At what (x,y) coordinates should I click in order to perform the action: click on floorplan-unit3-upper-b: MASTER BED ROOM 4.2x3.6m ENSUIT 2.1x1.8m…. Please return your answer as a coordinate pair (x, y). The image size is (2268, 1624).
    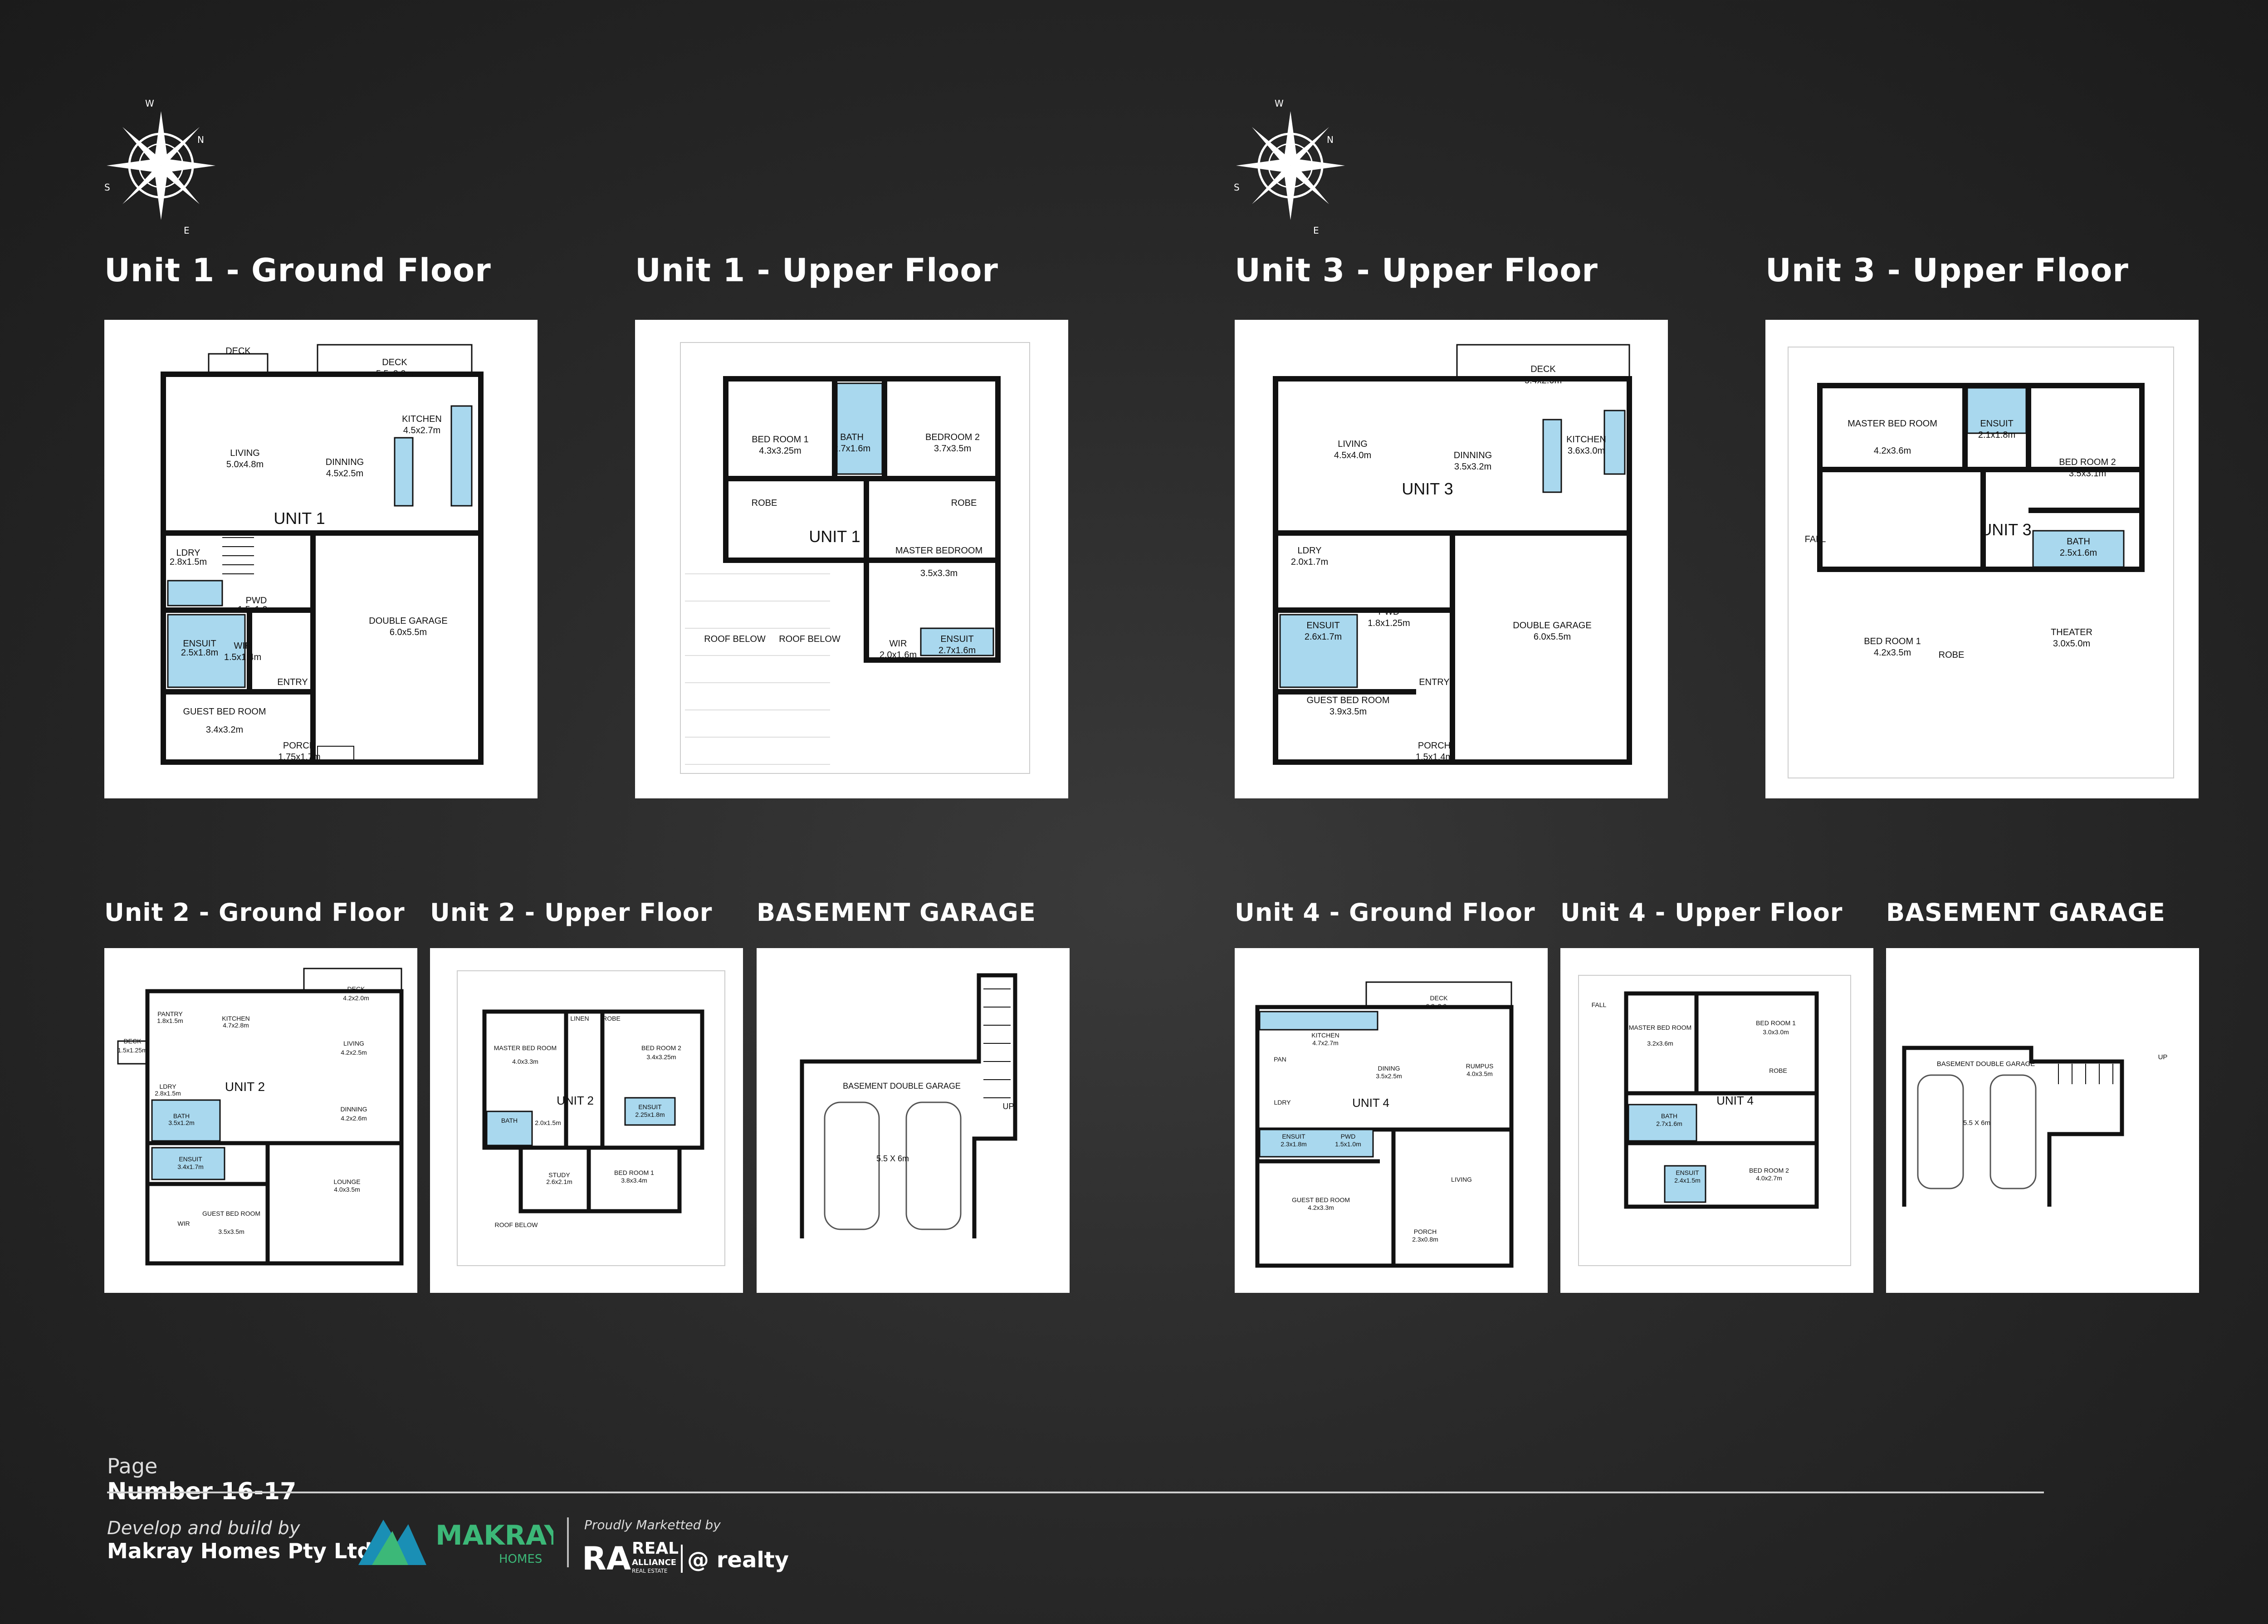
    Looking at the image, I should click on (1982, 559).